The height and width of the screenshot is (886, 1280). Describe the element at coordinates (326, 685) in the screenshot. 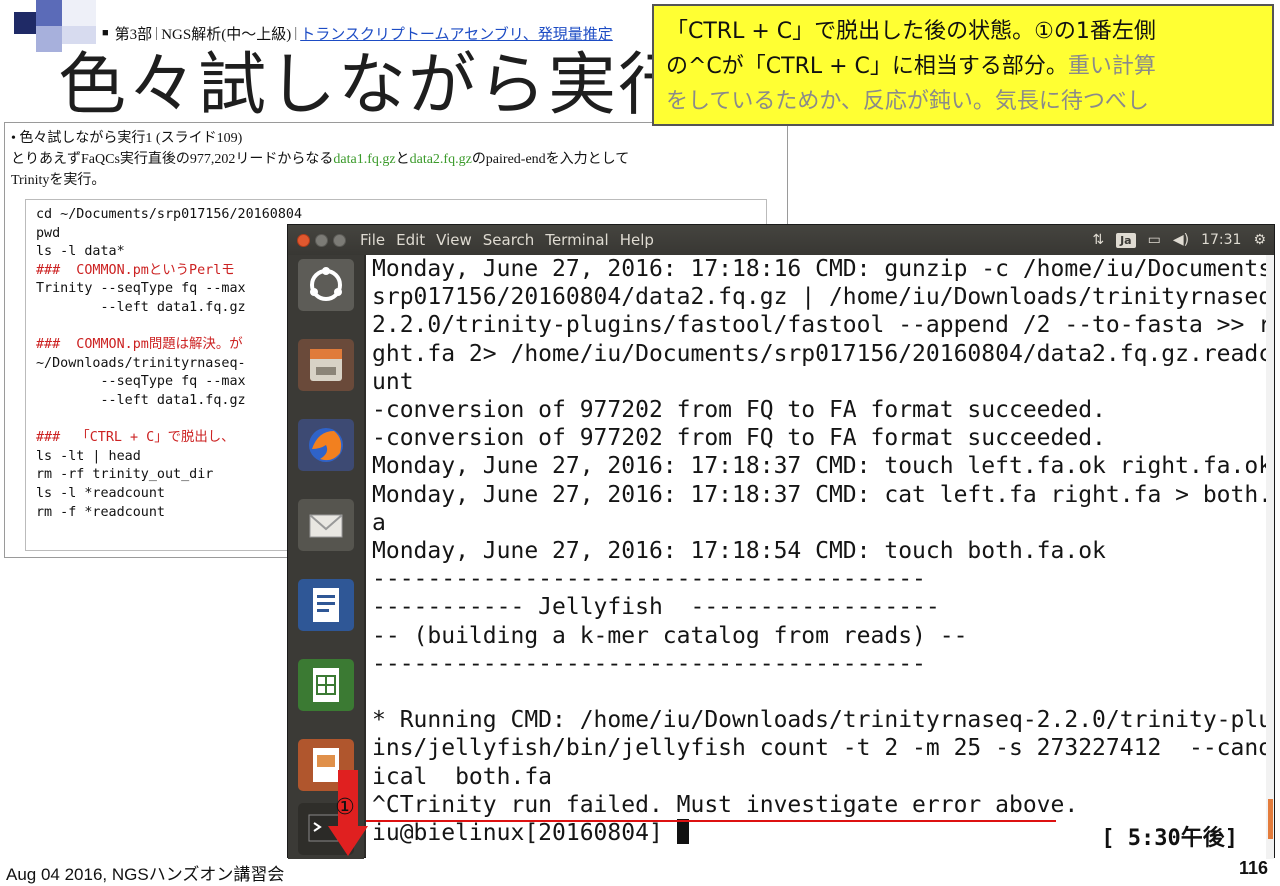

I see `calc-icon` at that location.